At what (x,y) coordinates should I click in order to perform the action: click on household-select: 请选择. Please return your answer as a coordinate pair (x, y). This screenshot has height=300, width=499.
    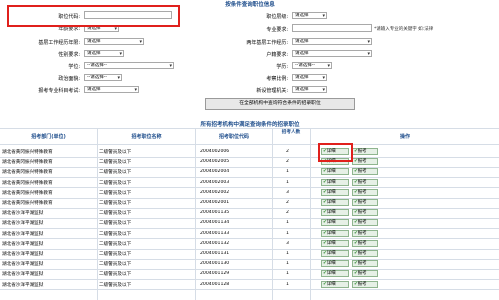
    Looking at the image, I should click on (332, 53).